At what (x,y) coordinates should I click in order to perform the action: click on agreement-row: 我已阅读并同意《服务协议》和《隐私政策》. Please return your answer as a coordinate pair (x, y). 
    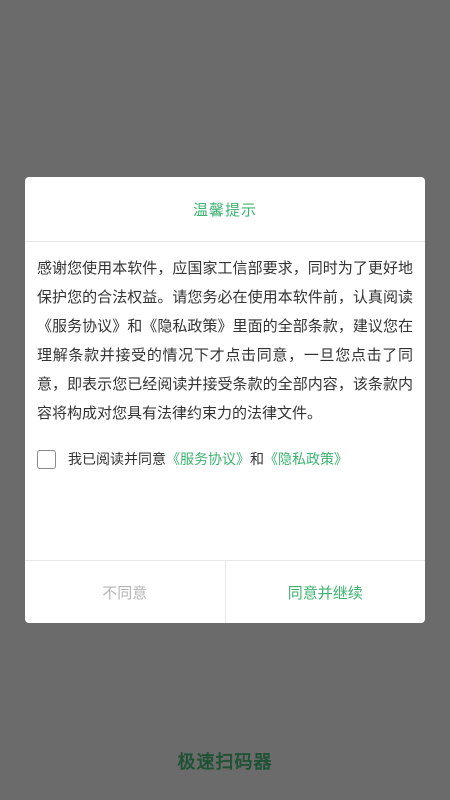
    Looking at the image, I should click on (225, 459).